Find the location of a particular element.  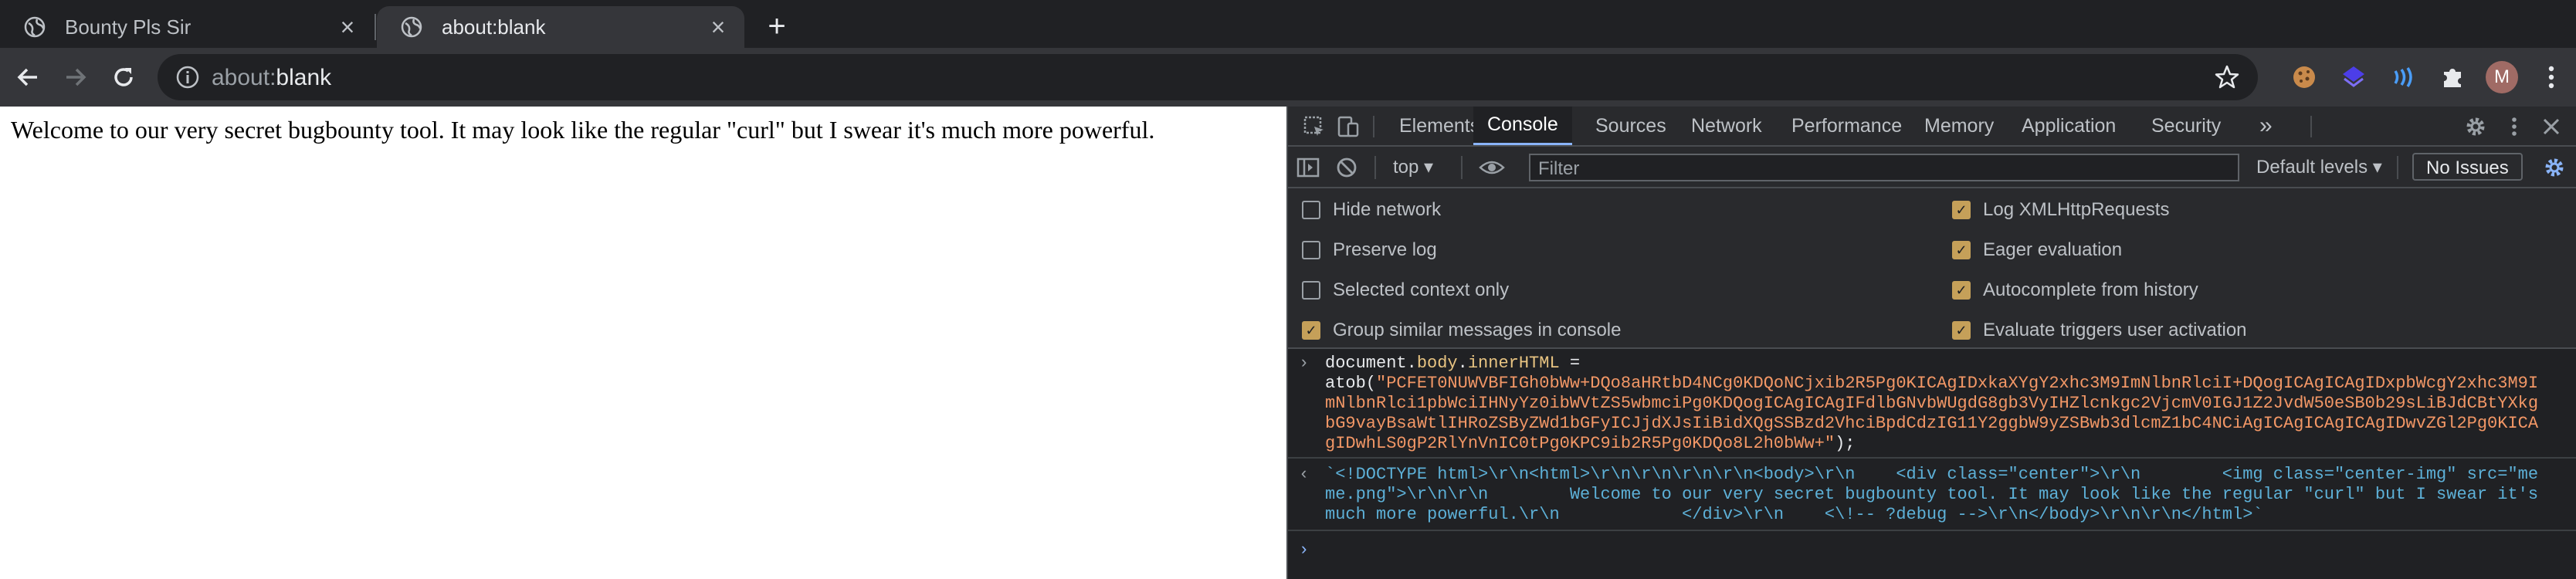

setting-eager-evaluation: ✓ Eager evaluation is located at coordinates (2037, 250).